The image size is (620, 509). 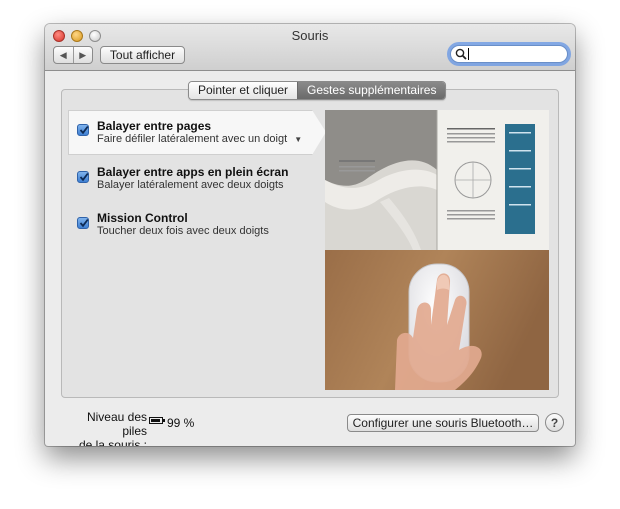 I want to click on battery-label-line2: de la souris :, so click(x=112, y=442).